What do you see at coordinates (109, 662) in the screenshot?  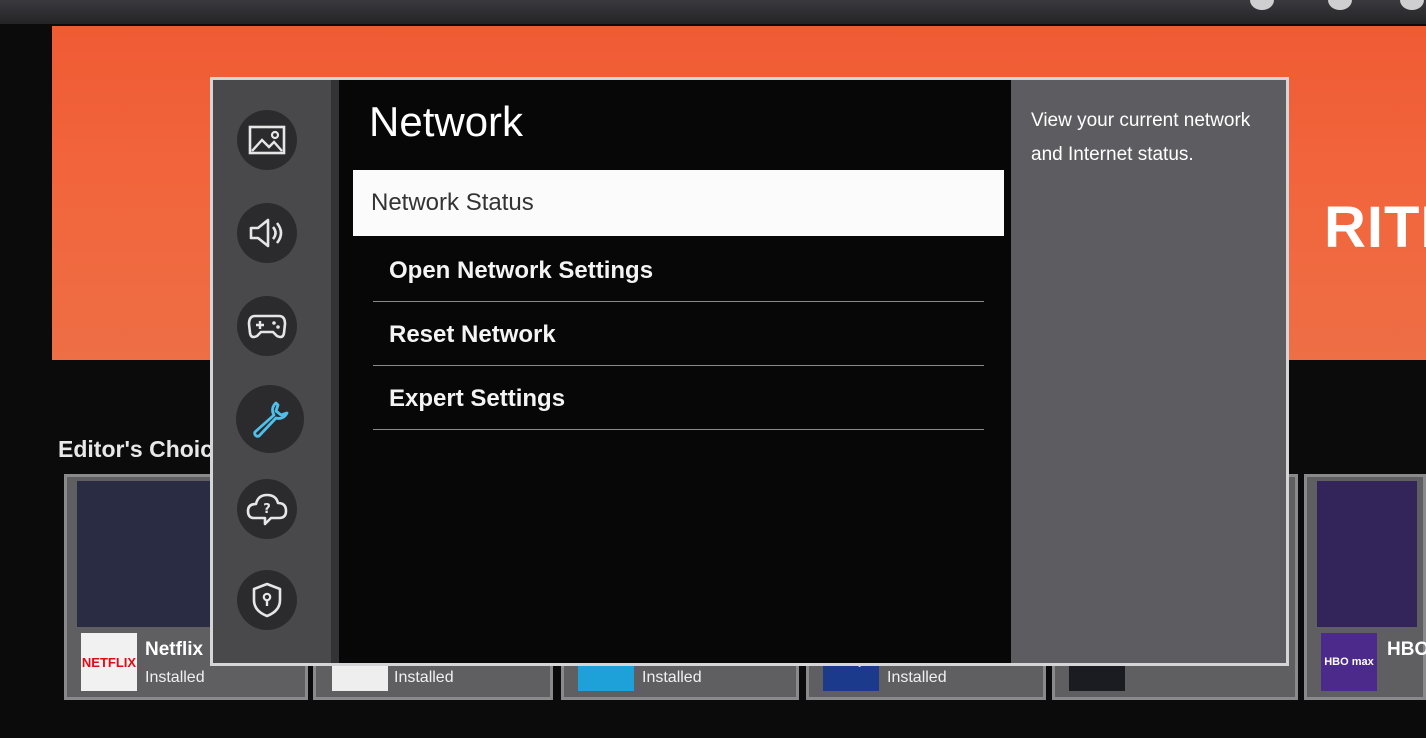 I see `netflix-logo: NETFLIX` at bounding box center [109, 662].